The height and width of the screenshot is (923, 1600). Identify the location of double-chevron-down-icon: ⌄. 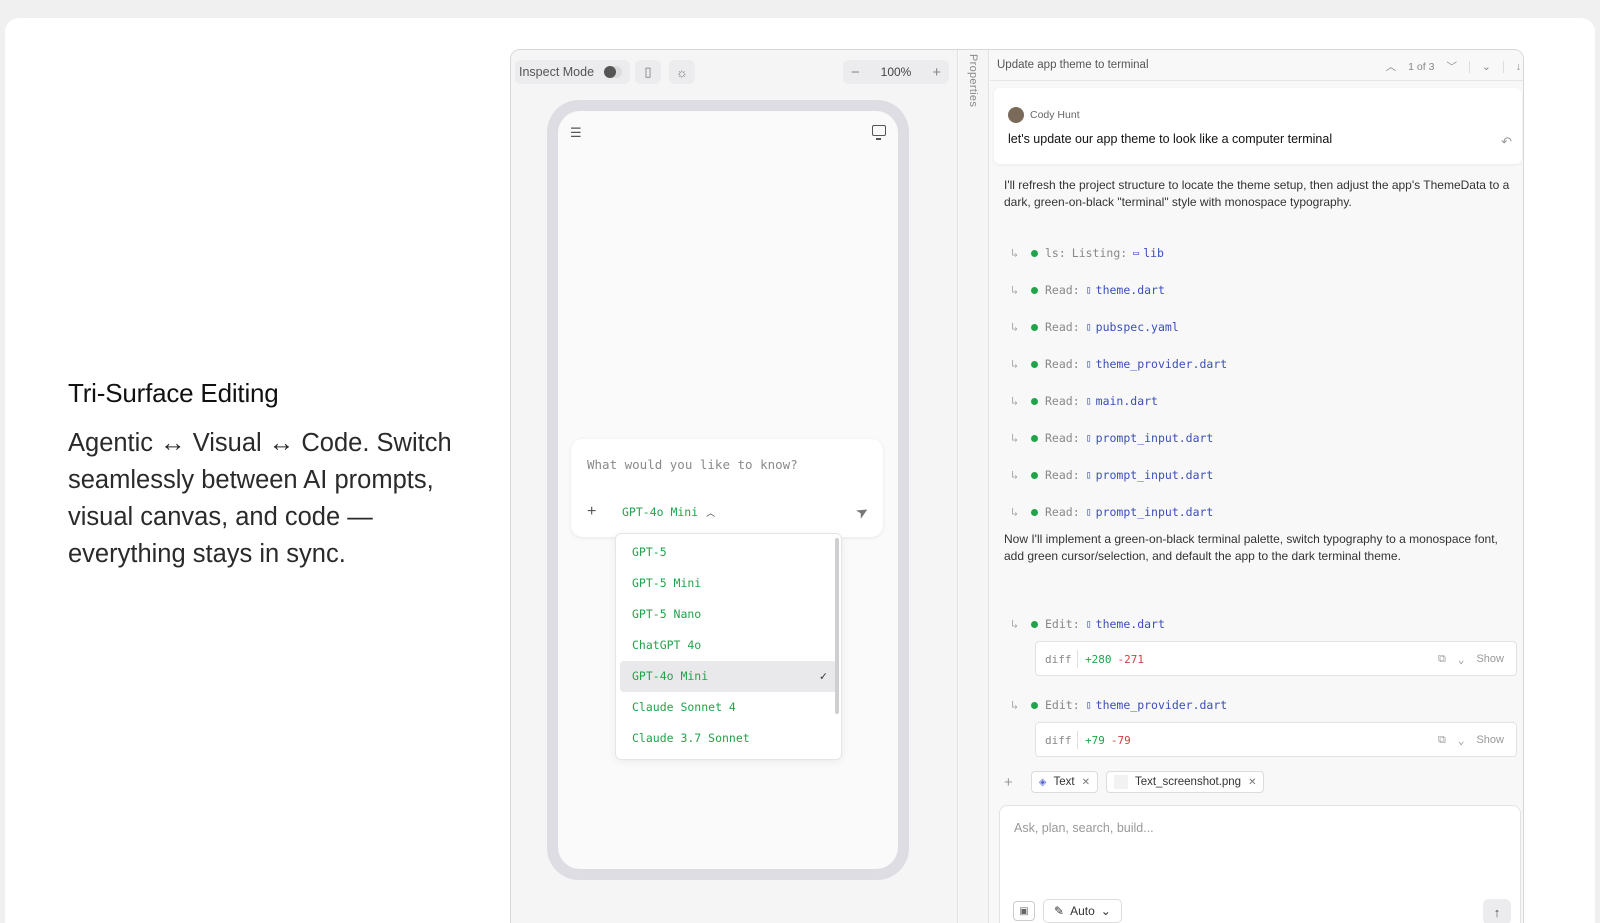
(1486, 67).